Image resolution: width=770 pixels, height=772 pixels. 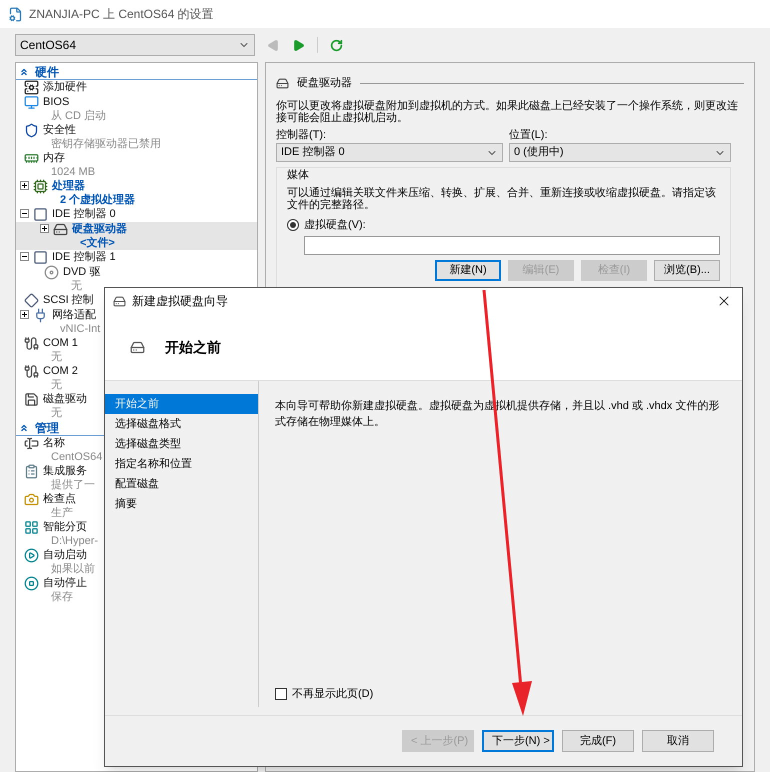 I want to click on item-detail: CentOS64, so click(x=76, y=457).